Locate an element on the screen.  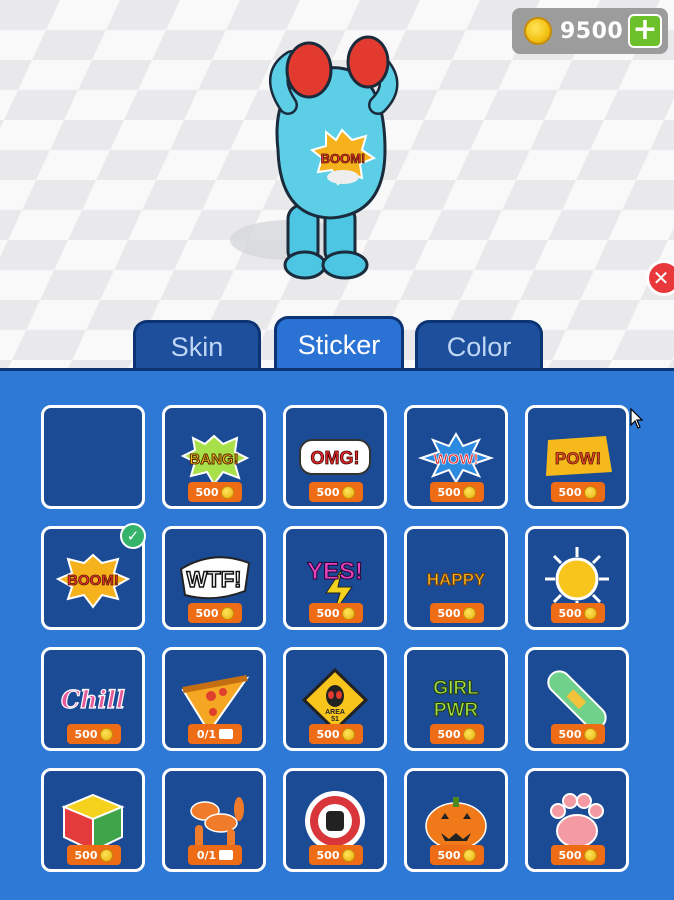
sticker-cell-paw: 500 is located at coordinates (577, 820).